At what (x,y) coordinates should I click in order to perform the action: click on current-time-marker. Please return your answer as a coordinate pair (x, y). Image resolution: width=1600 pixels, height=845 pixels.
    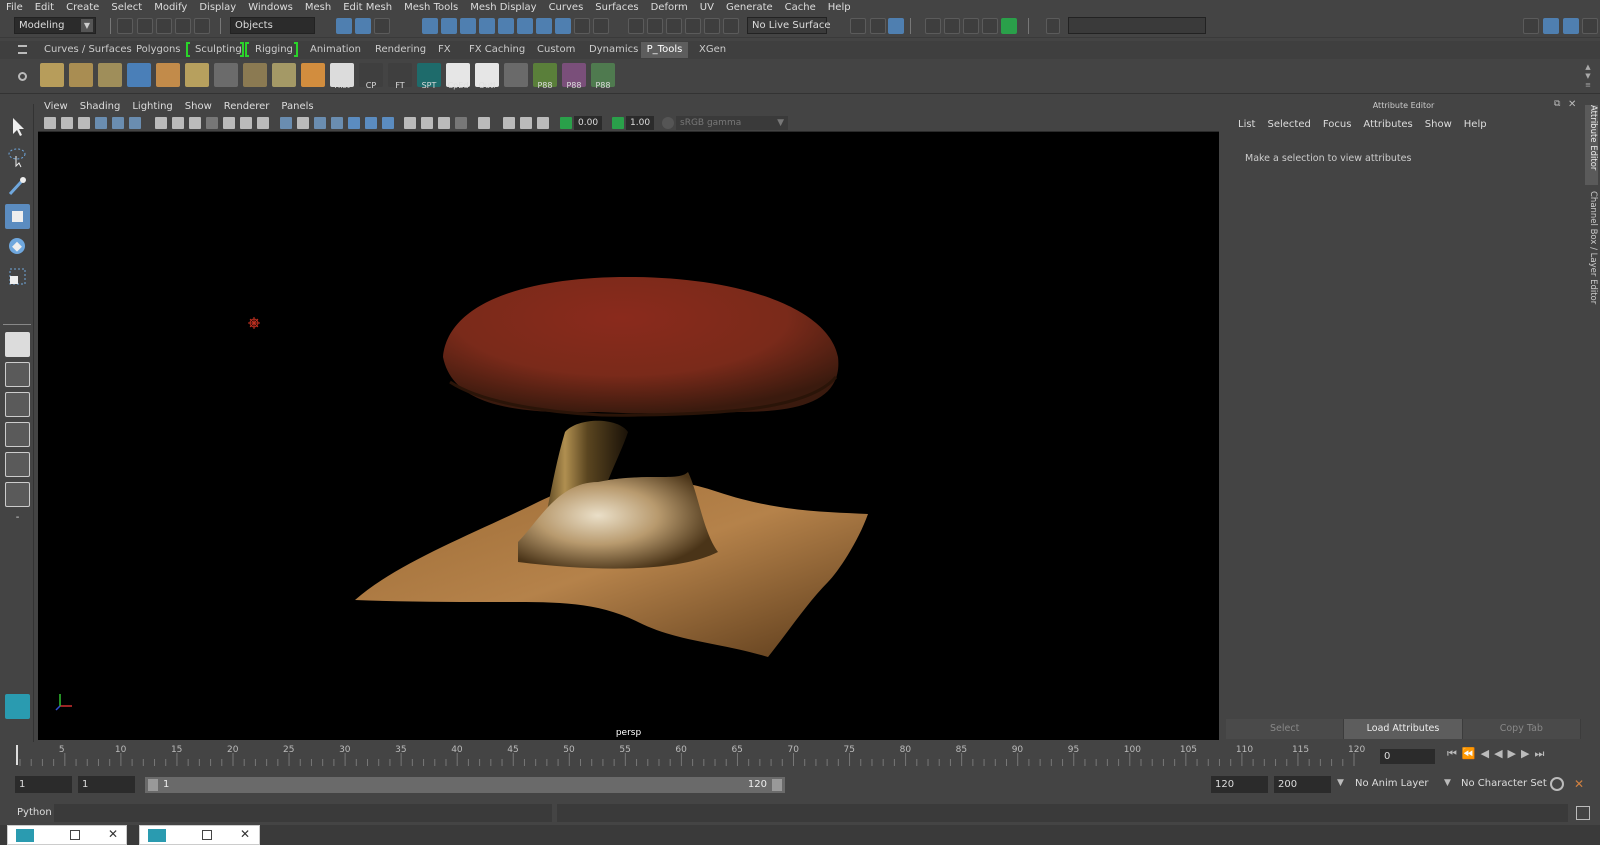
    Looking at the image, I should click on (17, 755).